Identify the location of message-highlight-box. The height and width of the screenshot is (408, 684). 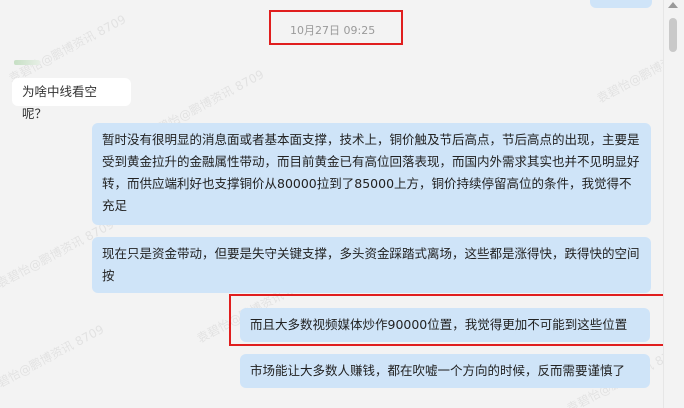
(446, 320).